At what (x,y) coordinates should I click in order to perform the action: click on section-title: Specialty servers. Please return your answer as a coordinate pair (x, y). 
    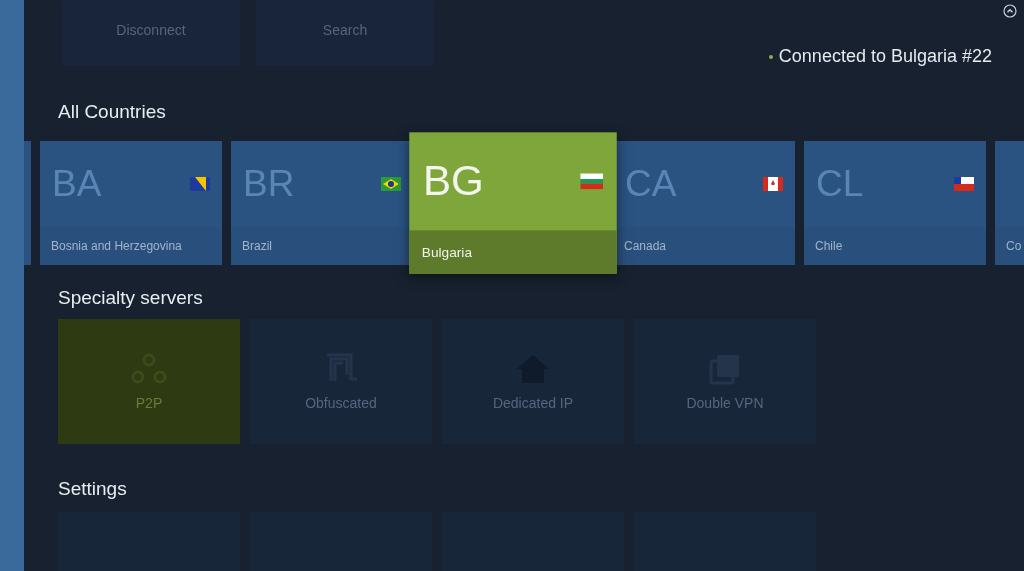
    Looking at the image, I should click on (131, 298).